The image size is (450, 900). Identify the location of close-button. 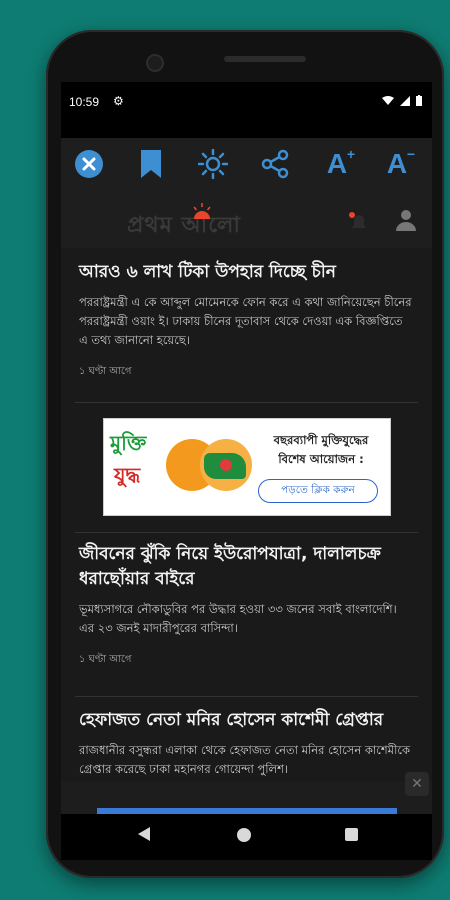
(89, 164).